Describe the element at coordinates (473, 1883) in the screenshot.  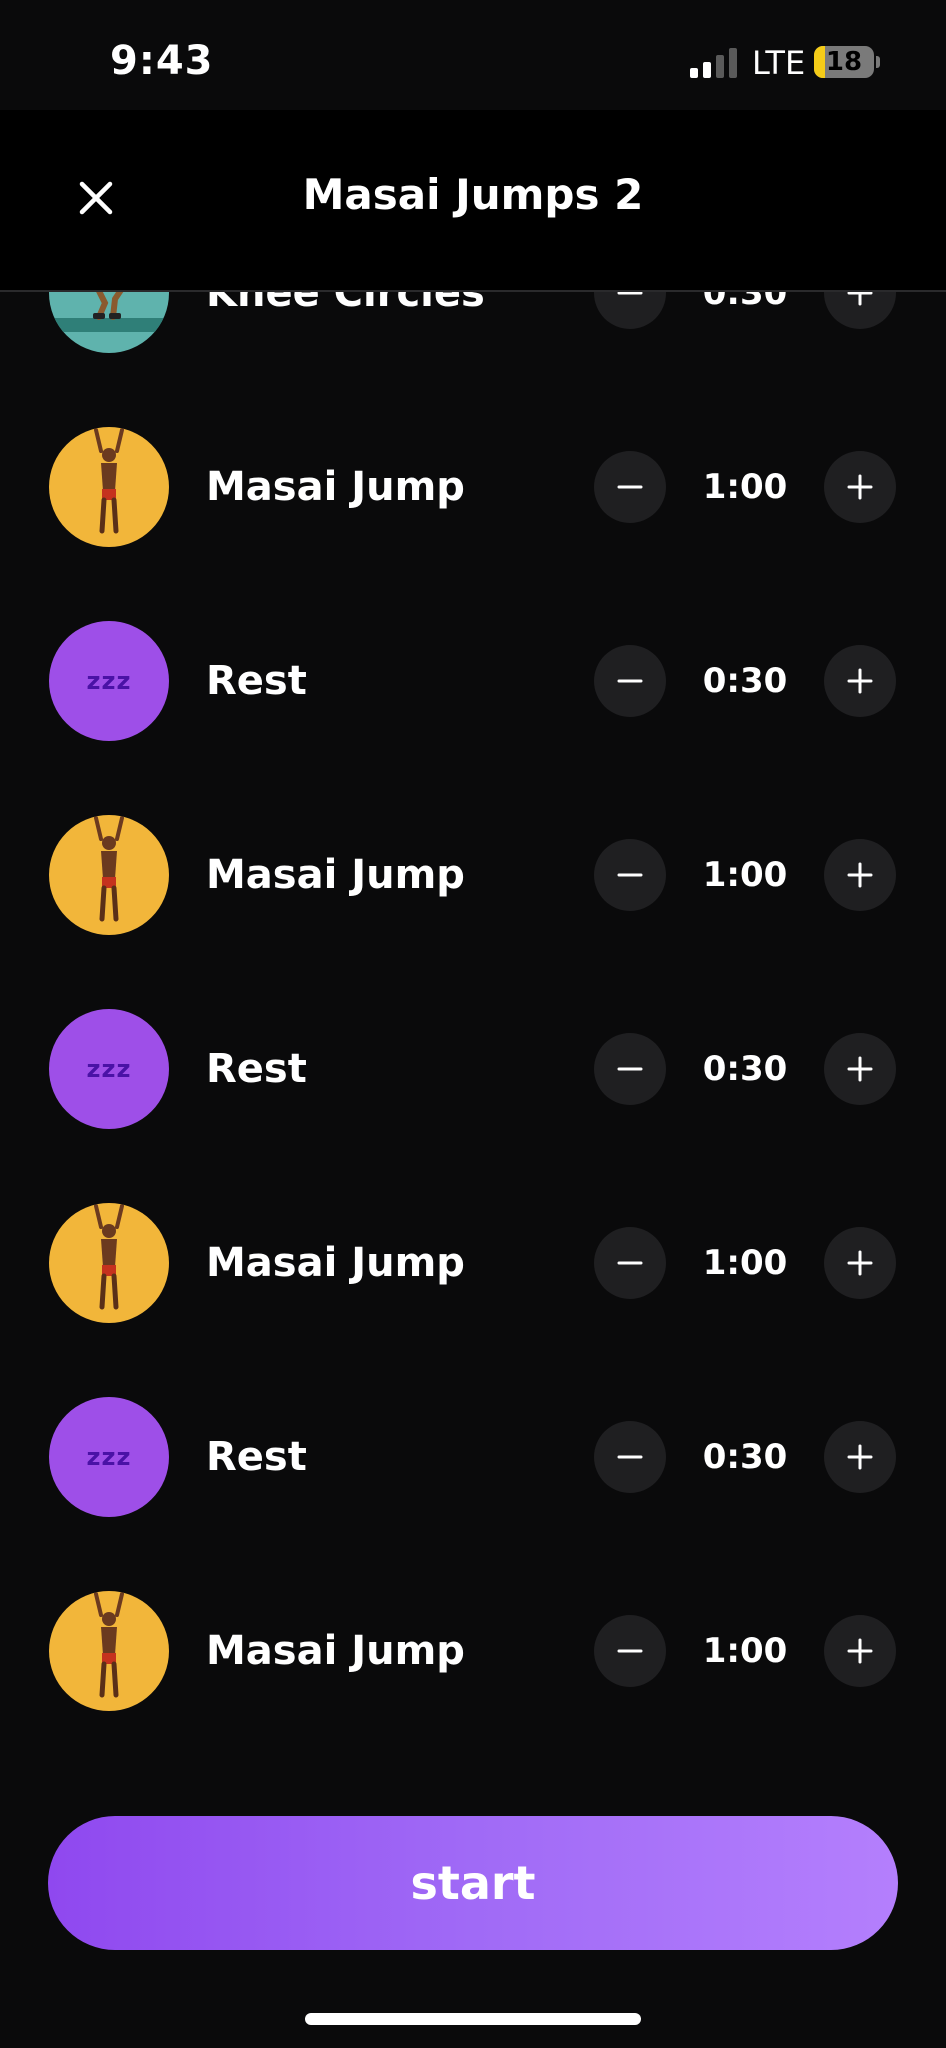
I see `start-button: start` at that location.